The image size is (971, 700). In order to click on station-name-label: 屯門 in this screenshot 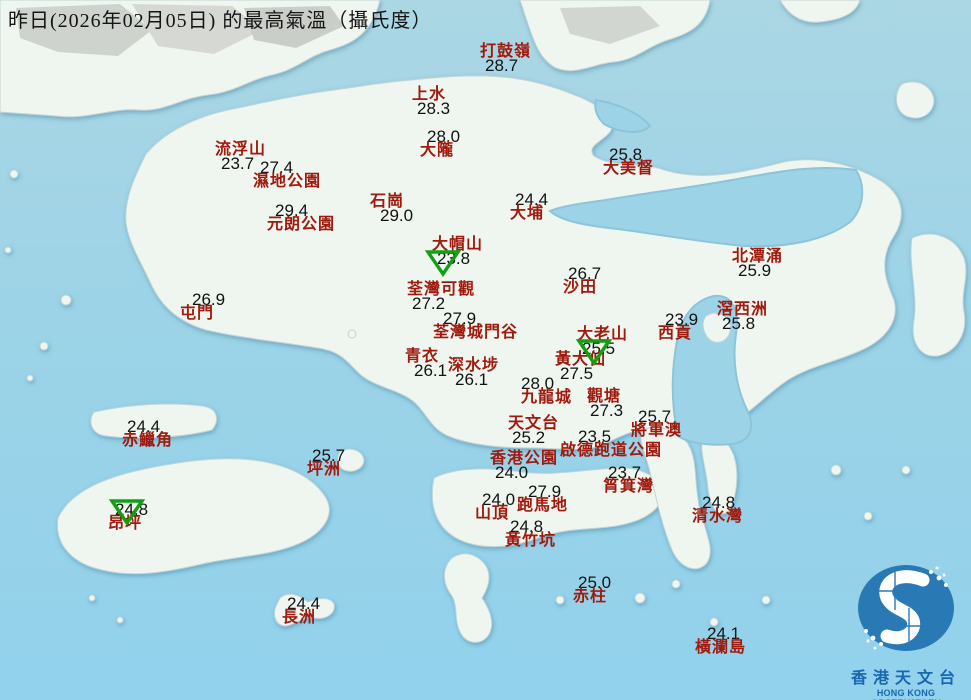, I will do `click(197, 313)`.